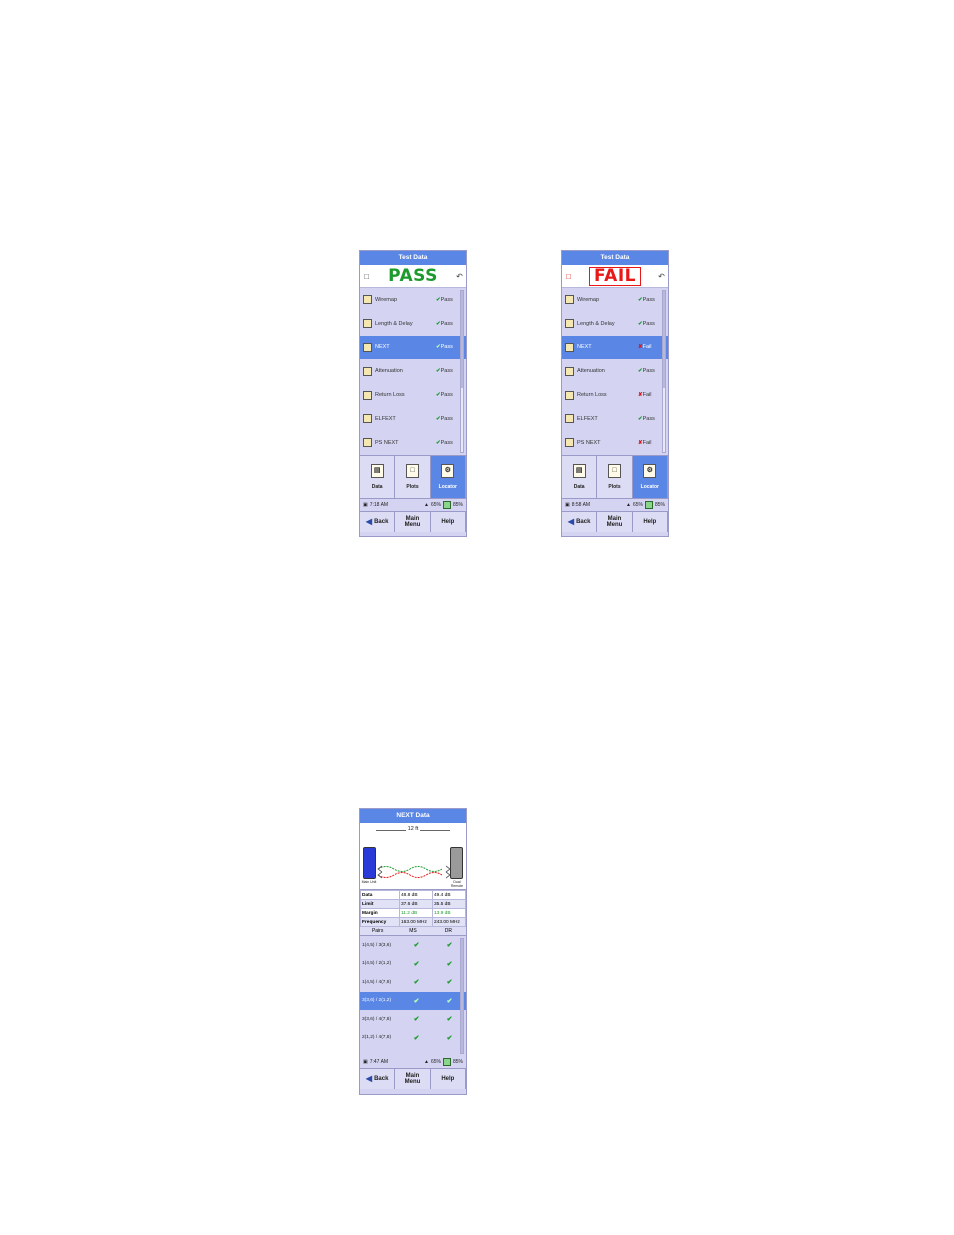 Image resolution: width=954 pixels, height=1235 pixels. Describe the element at coordinates (413, 395) in the screenshot. I see `list-item-return-loss: Return Loss ✔Pass` at that location.